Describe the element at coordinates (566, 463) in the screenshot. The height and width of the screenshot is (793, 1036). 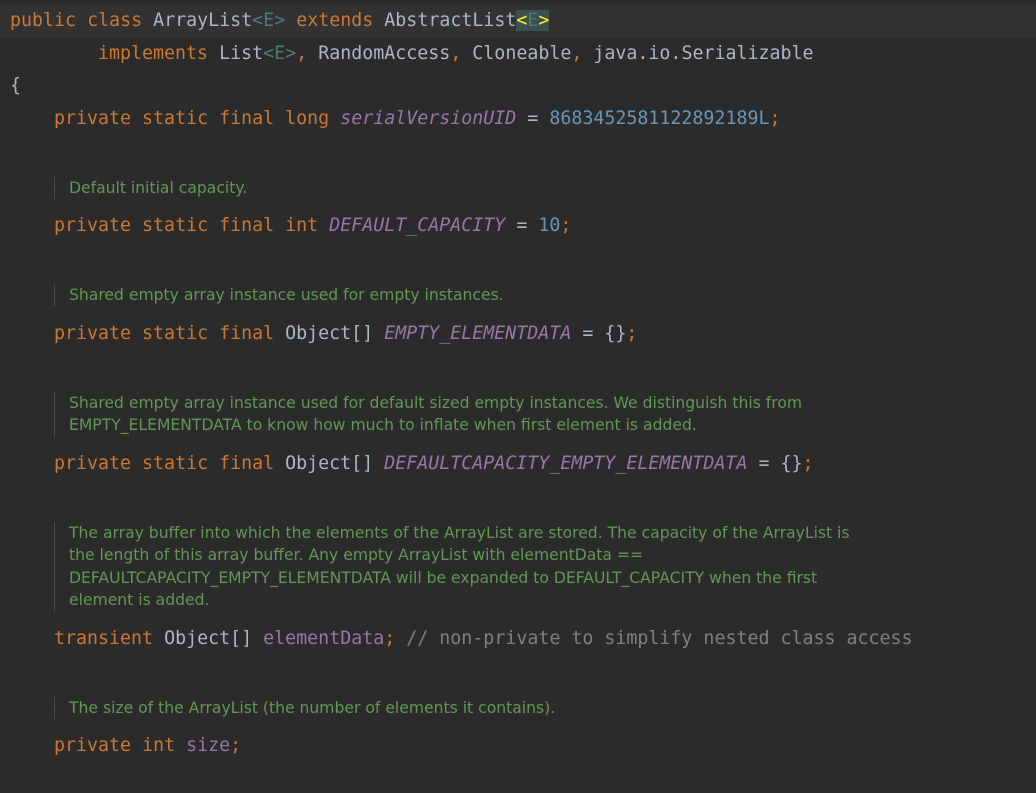
I see `field-name: DEFAULTCAPACITY_EMPTY_ELEMENTDATA` at that location.